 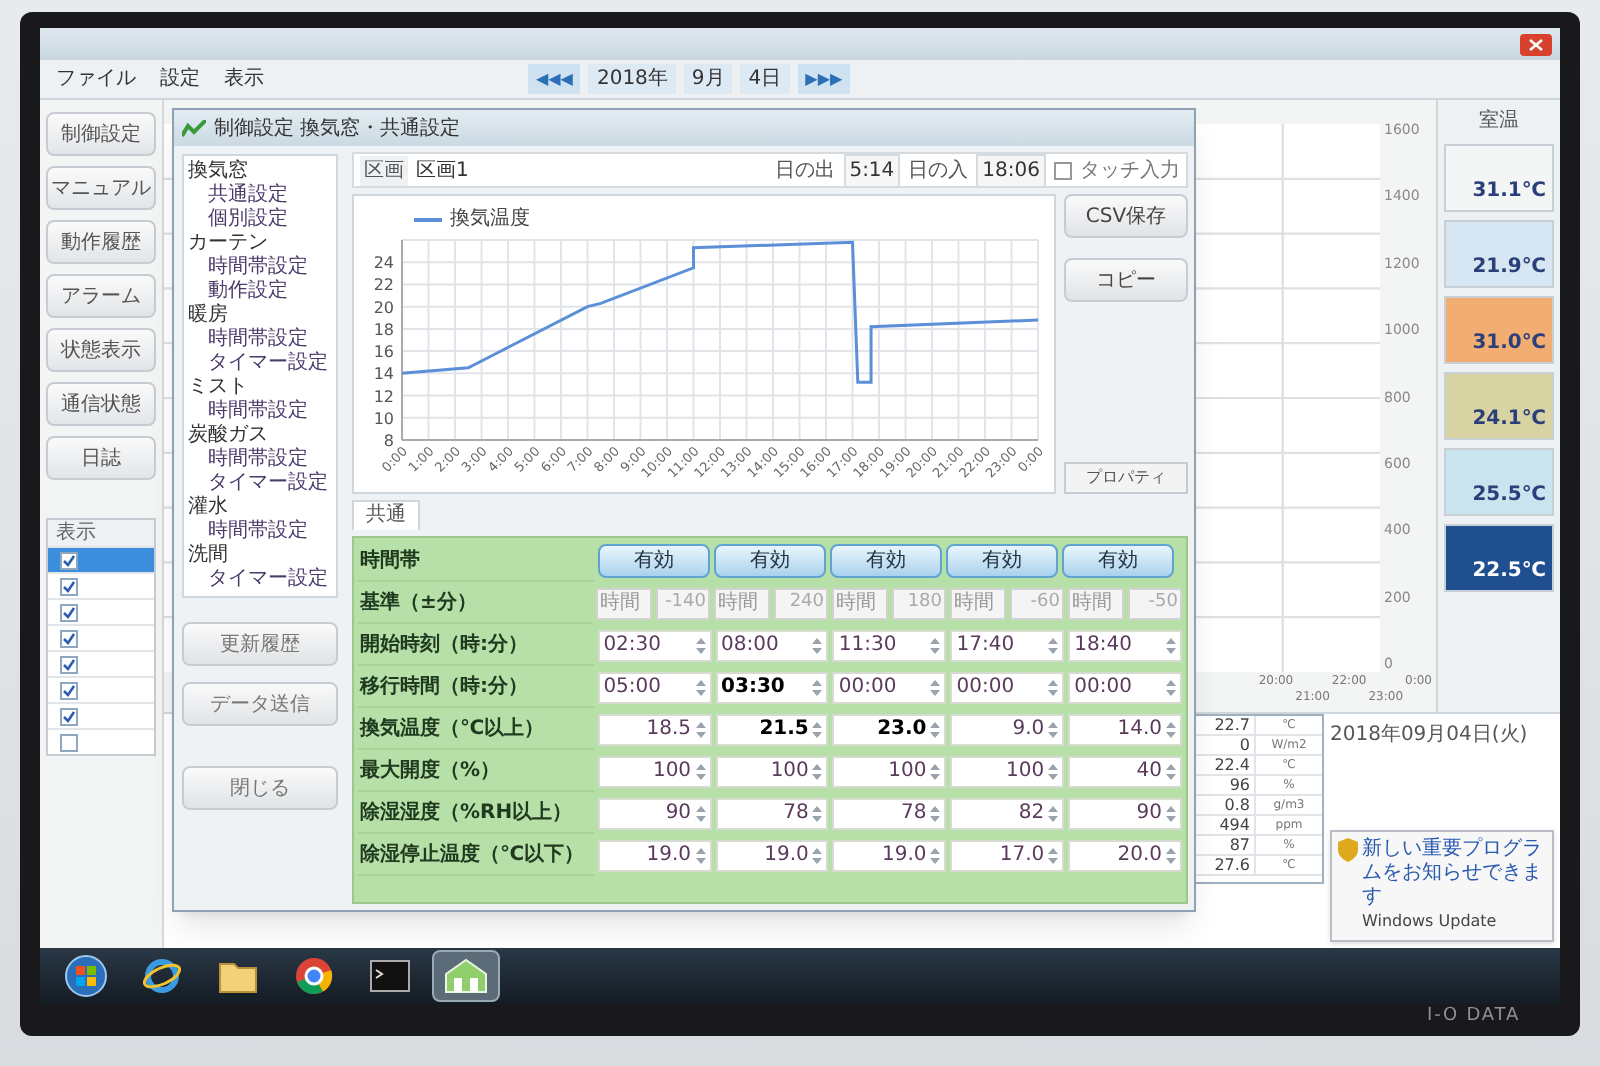 What do you see at coordinates (238, 976) in the screenshot?
I see `folder-icon` at bounding box center [238, 976].